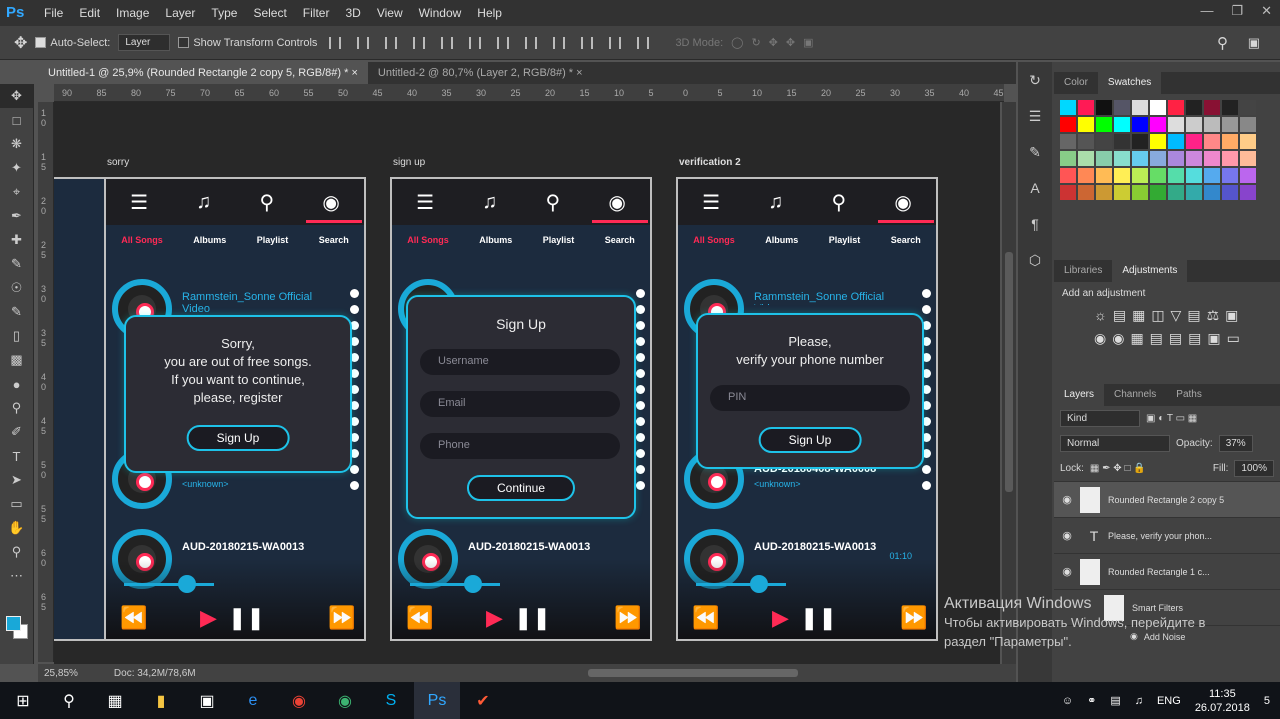 This screenshot has height=719, width=1280. What do you see at coordinates (391, 700) in the screenshot?
I see `skype-icon: S` at bounding box center [391, 700].